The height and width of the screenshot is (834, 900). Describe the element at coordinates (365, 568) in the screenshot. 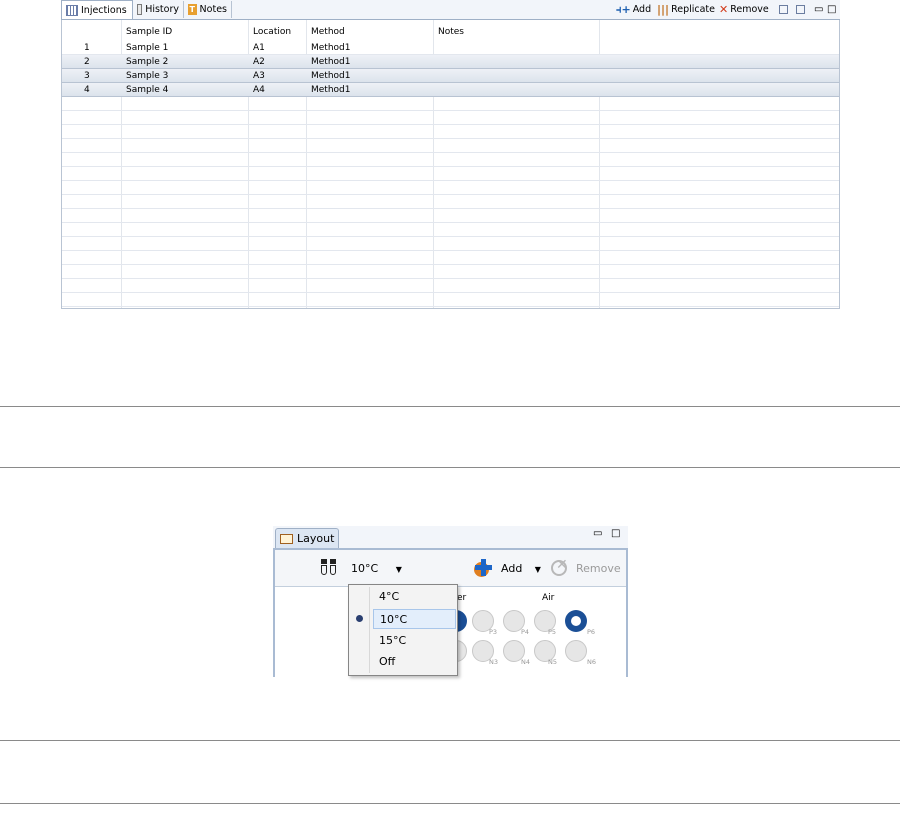

I see `temperature-value: 10°C` at that location.